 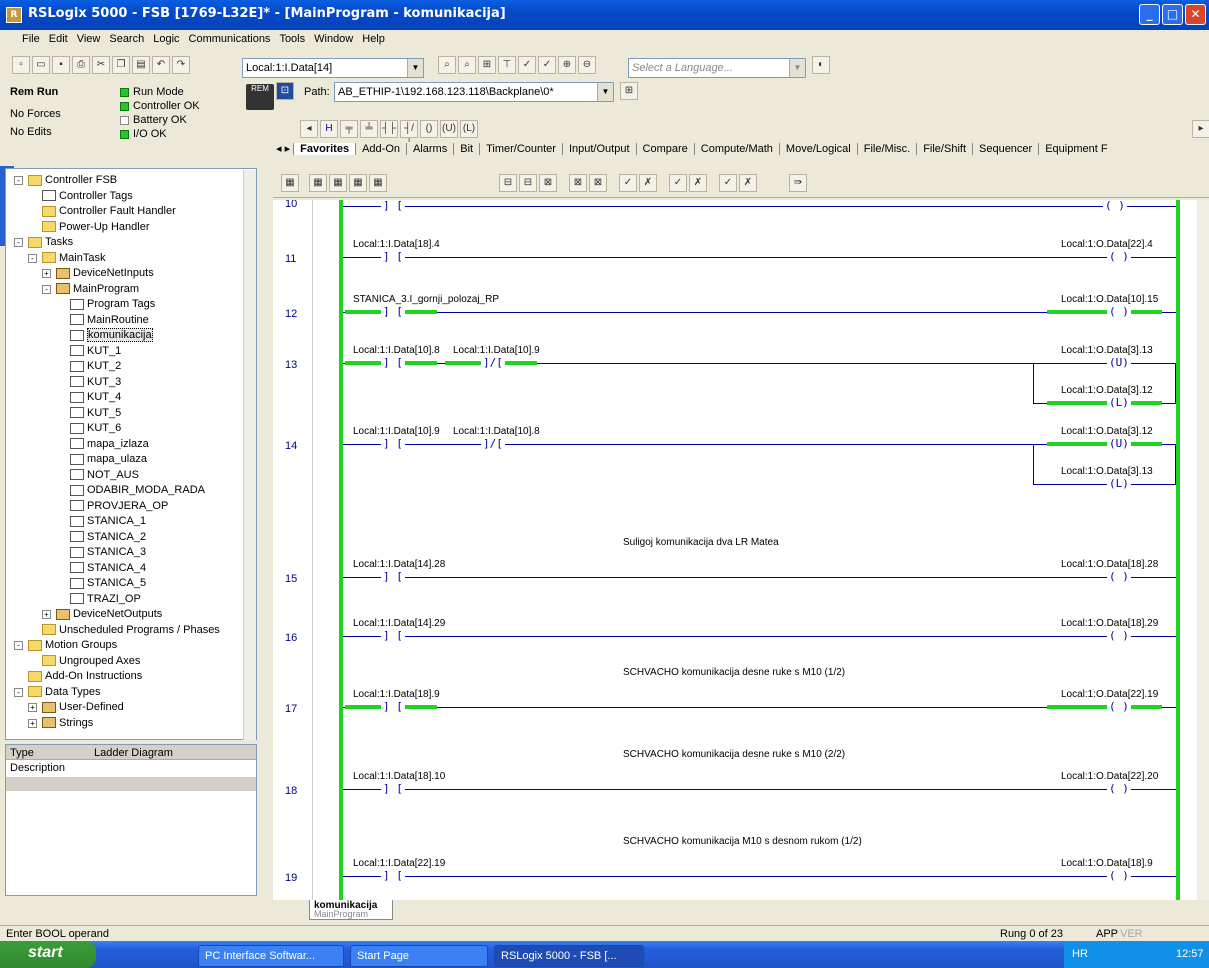 What do you see at coordinates (527, 65) in the screenshot?
I see `verify-routine-icon: ✓` at bounding box center [527, 65].